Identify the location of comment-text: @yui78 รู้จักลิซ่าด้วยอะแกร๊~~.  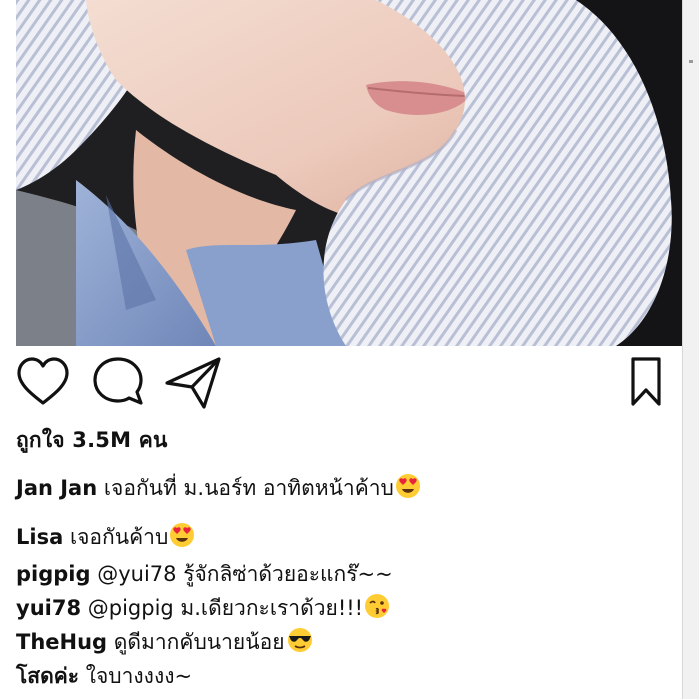
(245, 574).